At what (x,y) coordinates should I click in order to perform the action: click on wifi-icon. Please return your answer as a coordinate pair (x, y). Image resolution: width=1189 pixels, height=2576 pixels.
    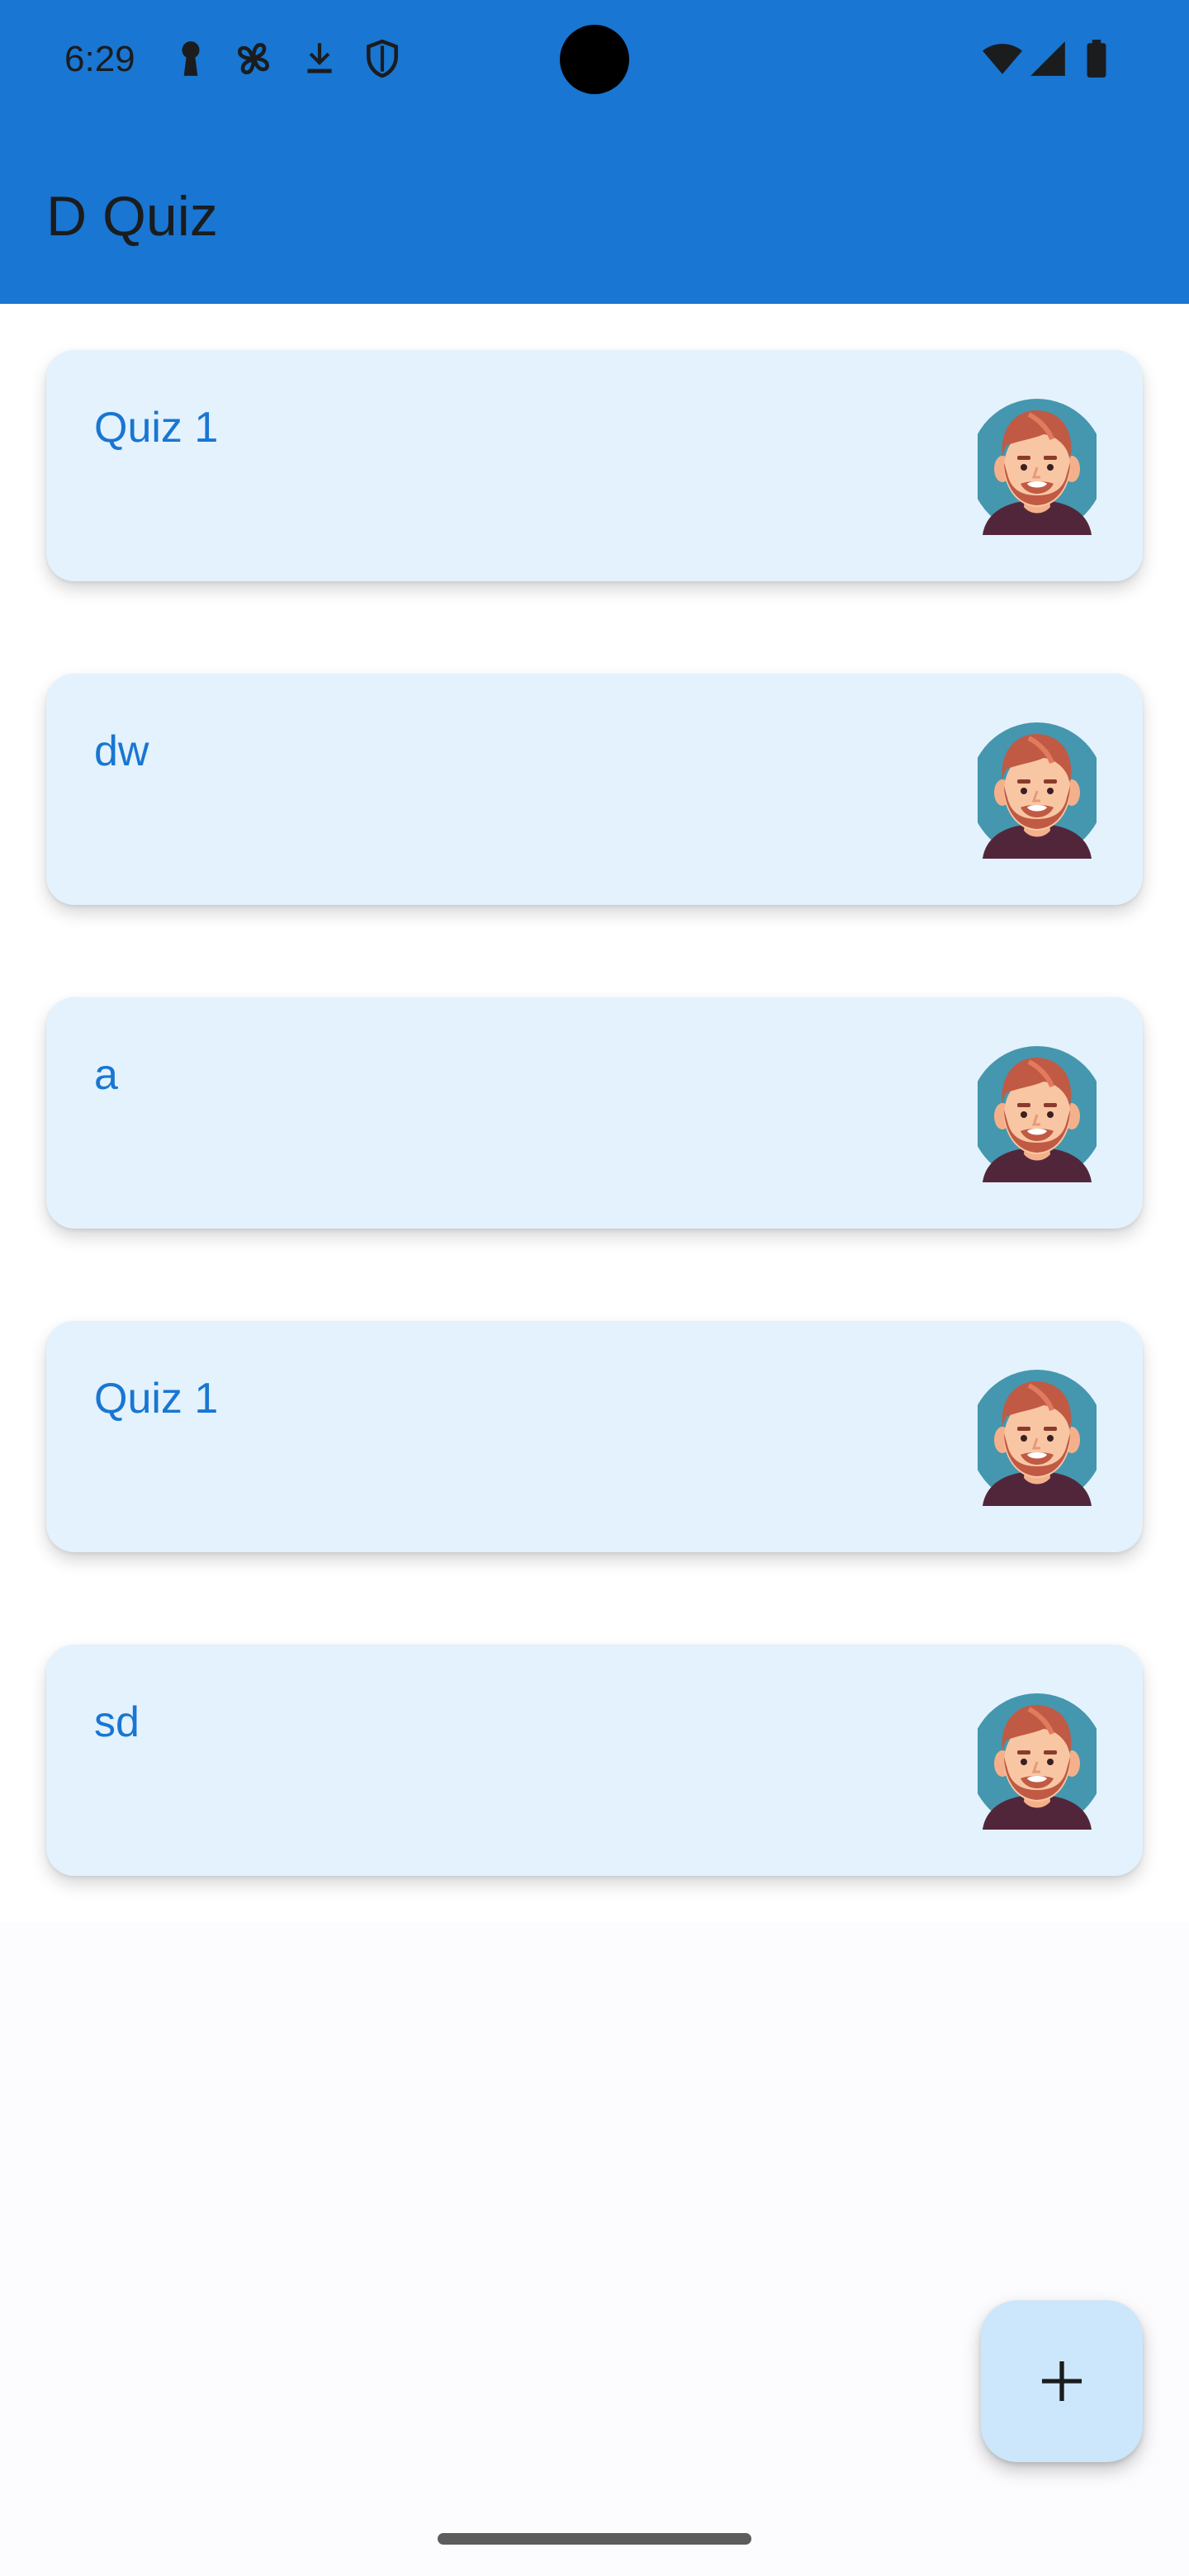
    Looking at the image, I should click on (1002, 58).